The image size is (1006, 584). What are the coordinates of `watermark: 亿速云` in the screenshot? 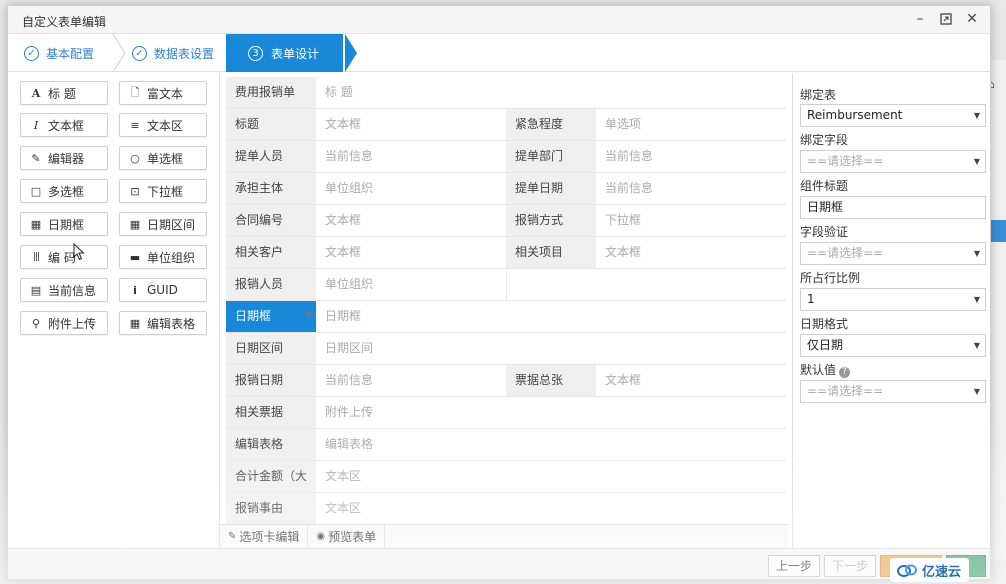 It's located at (930, 570).